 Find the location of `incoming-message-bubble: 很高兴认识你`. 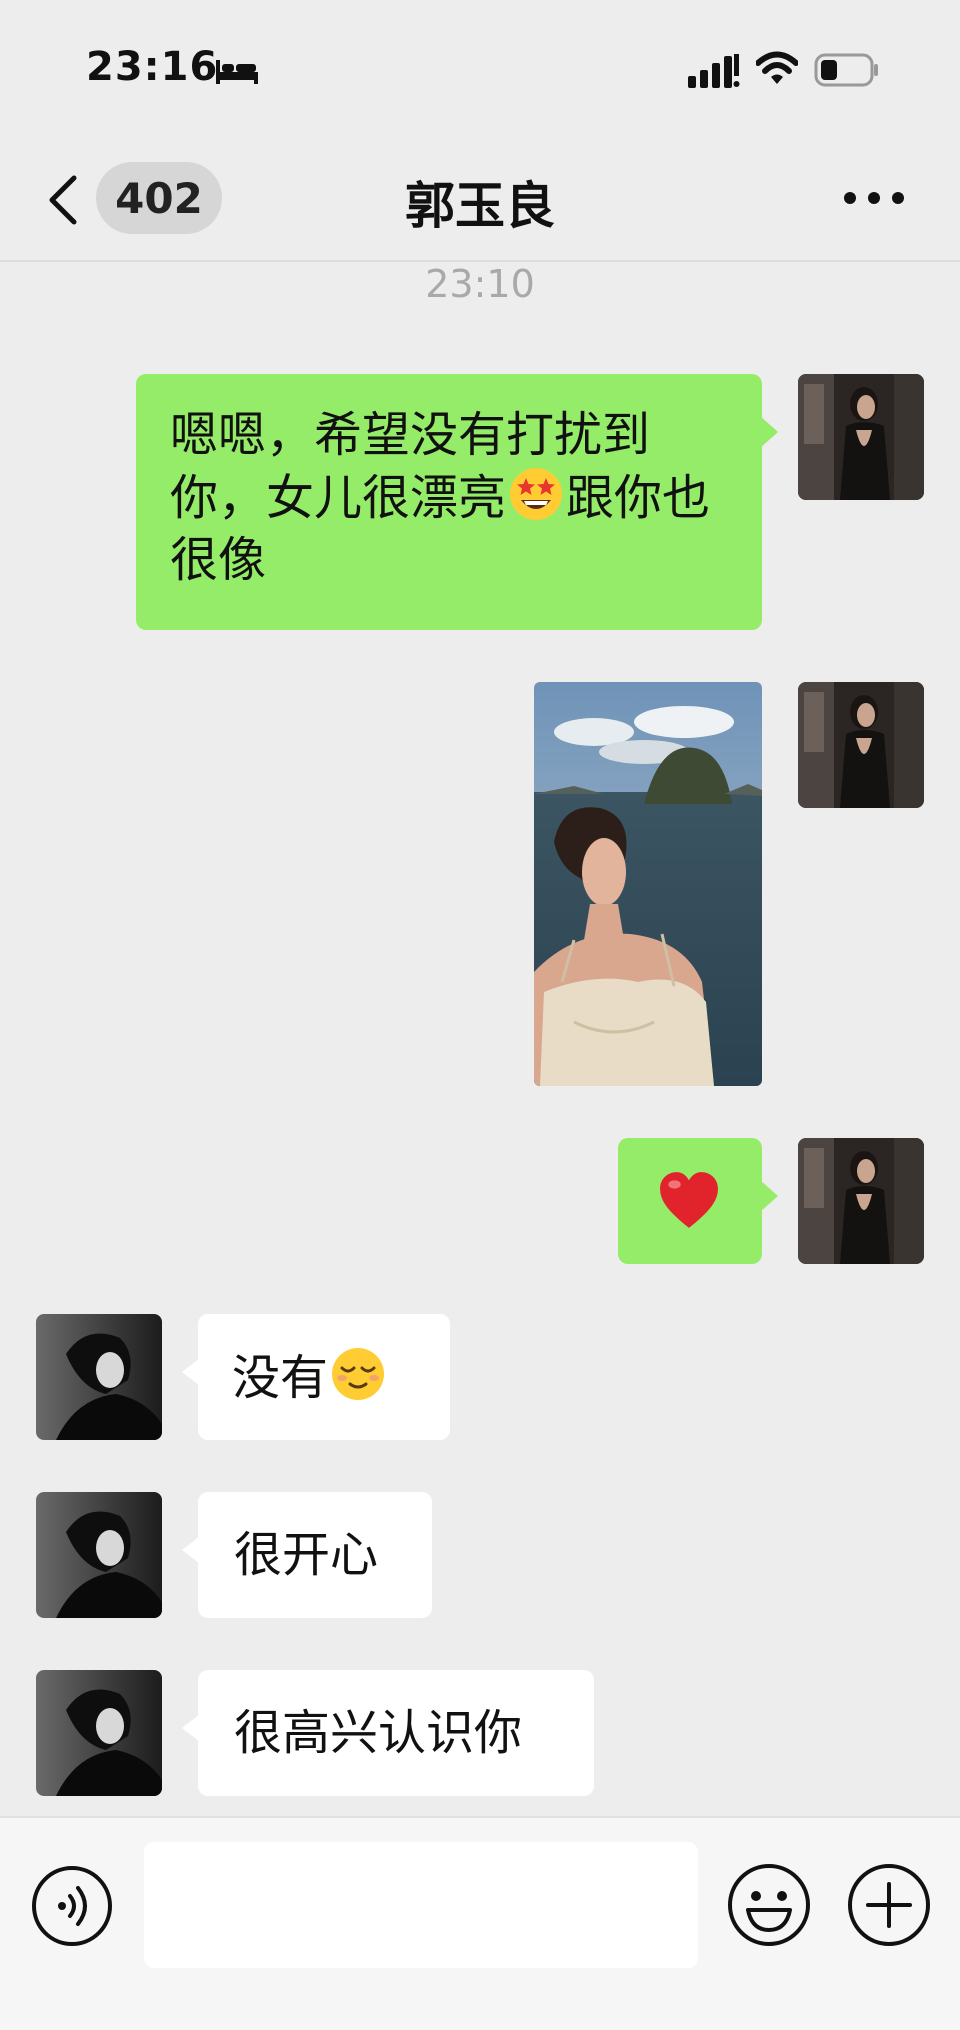

incoming-message-bubble: 很高兴认识你 is located at coordinates (388, 1733).